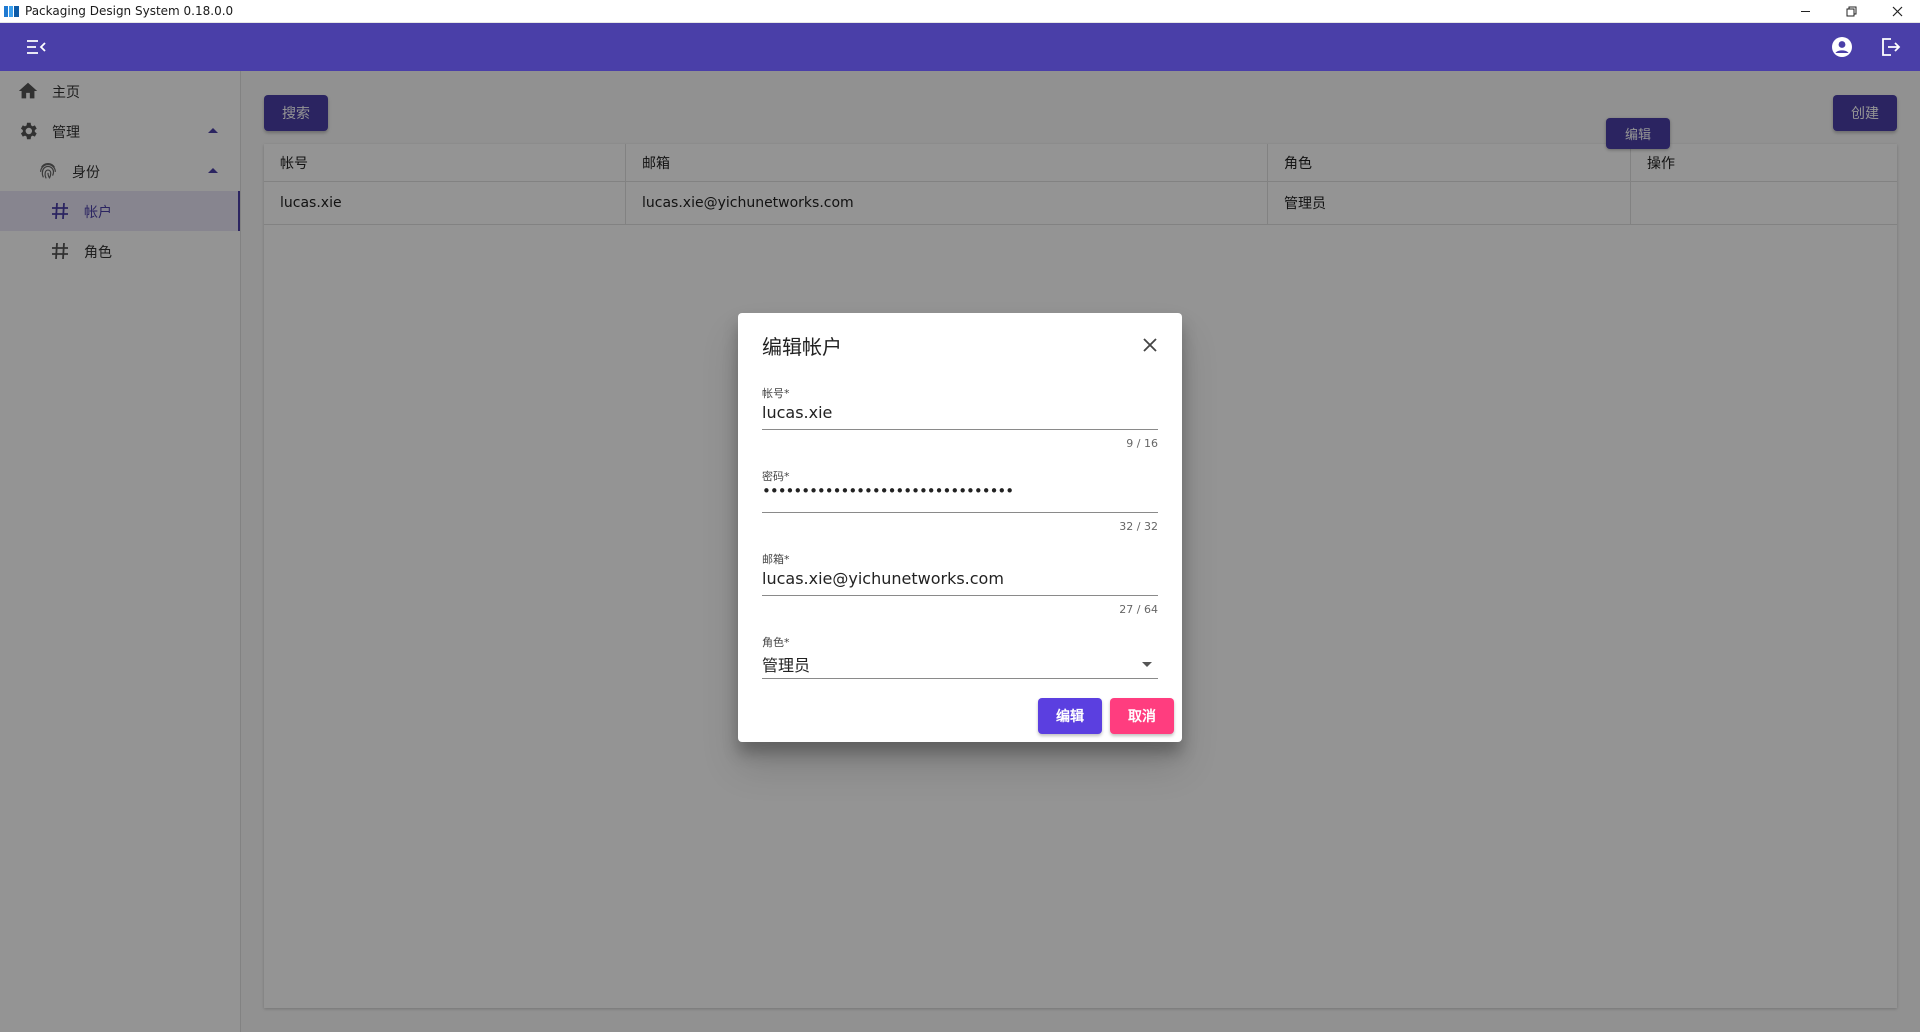 The width and height of the screenshot is (1920, 1032). What do you see at coordinates (1138, 609) in the screenshot?
I see `char-counter: 27 / 64` at bounding box center [1138, 609].